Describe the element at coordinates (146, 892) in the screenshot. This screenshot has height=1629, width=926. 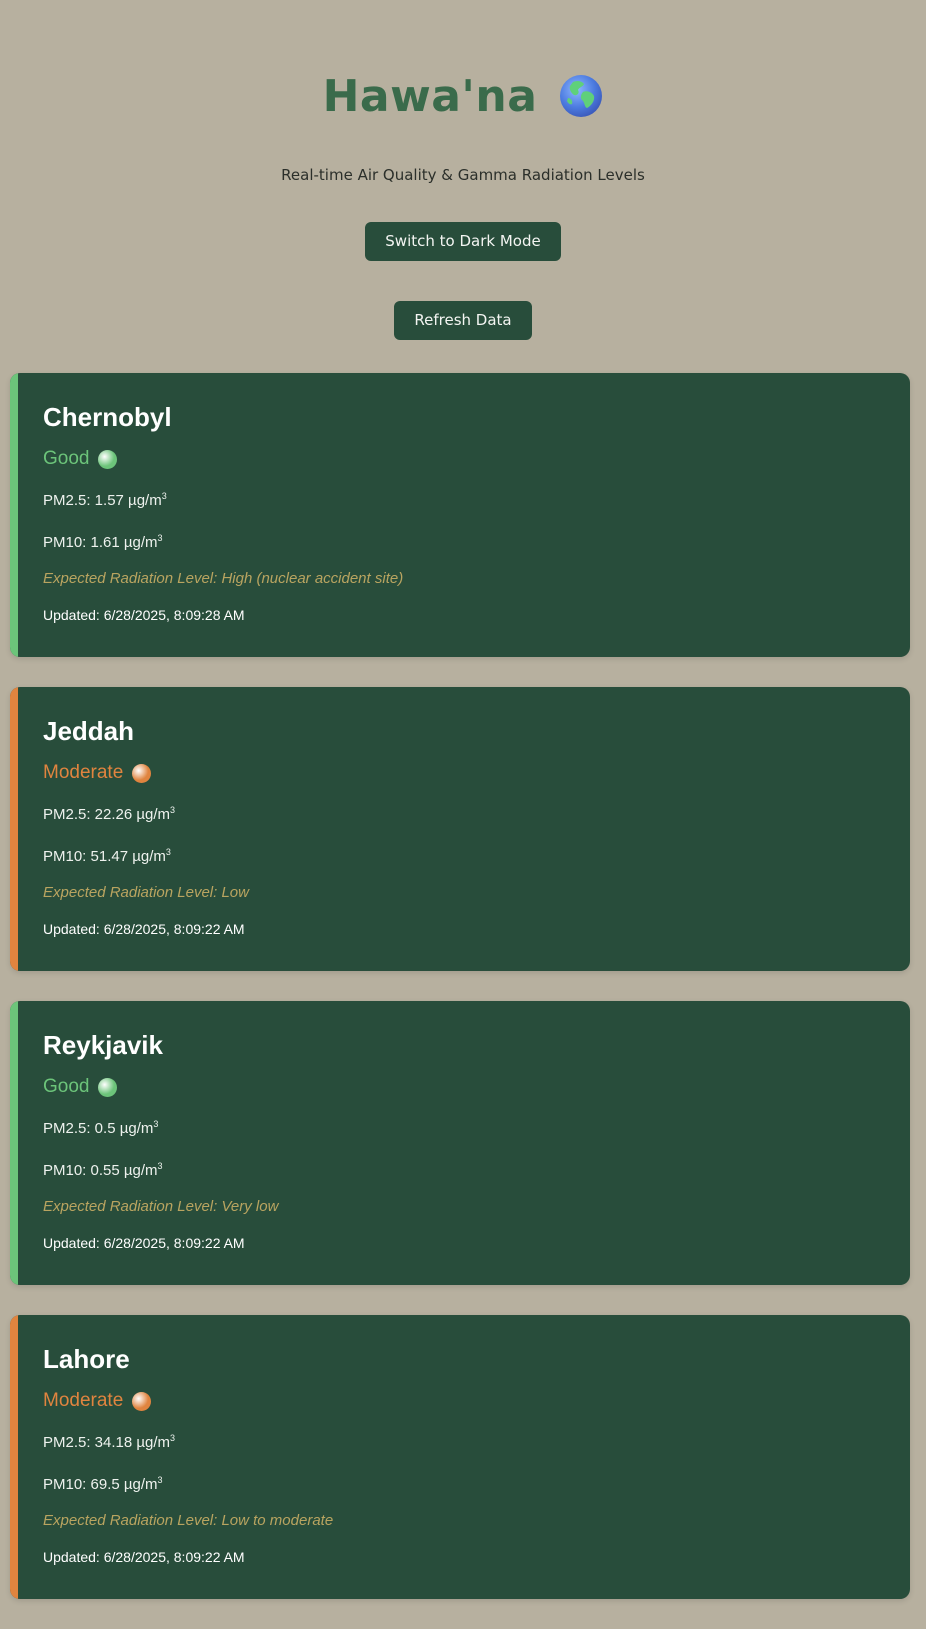
I see `radiation-level: Expected Radiation Level: Low` at that location.